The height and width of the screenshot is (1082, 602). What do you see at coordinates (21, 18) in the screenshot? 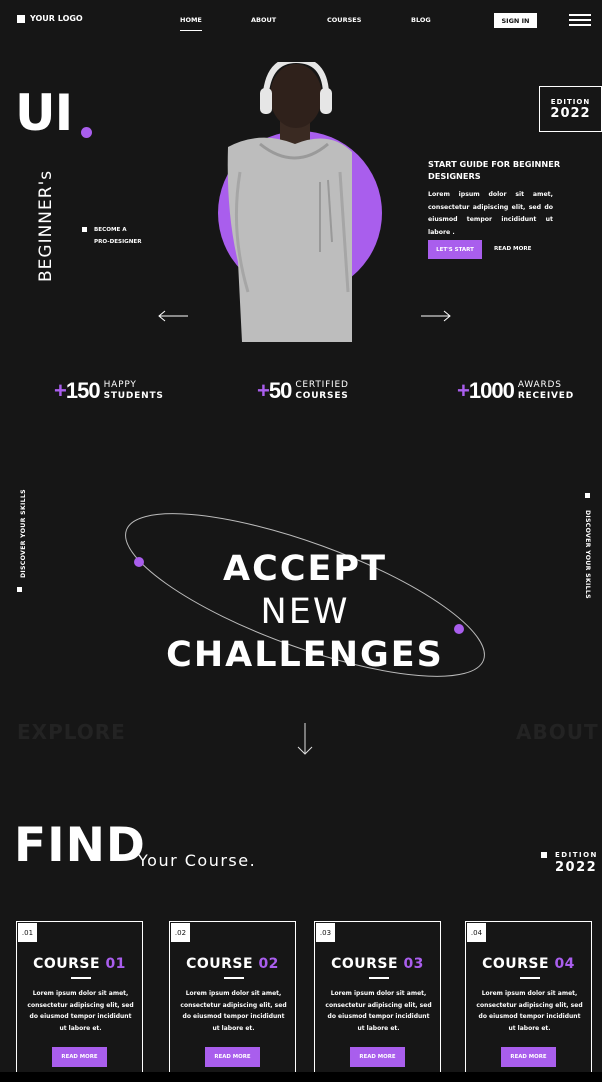
I see `logo-square-icon` at bounding box center [21, 18].